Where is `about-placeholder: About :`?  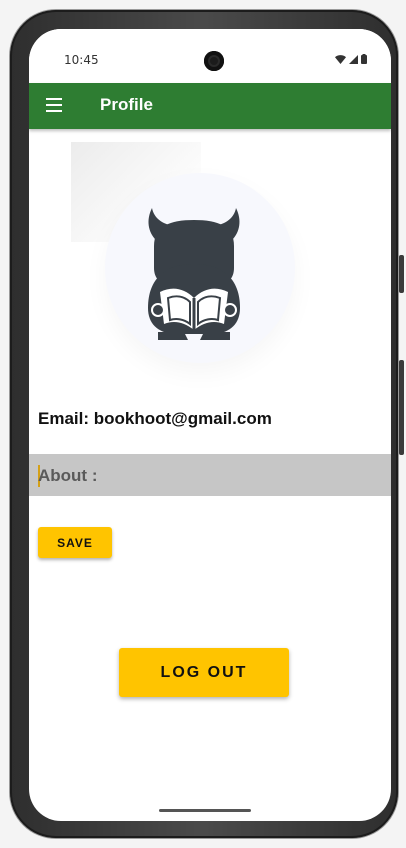 about-placeholder: About : is located at coordinates (68, 475).